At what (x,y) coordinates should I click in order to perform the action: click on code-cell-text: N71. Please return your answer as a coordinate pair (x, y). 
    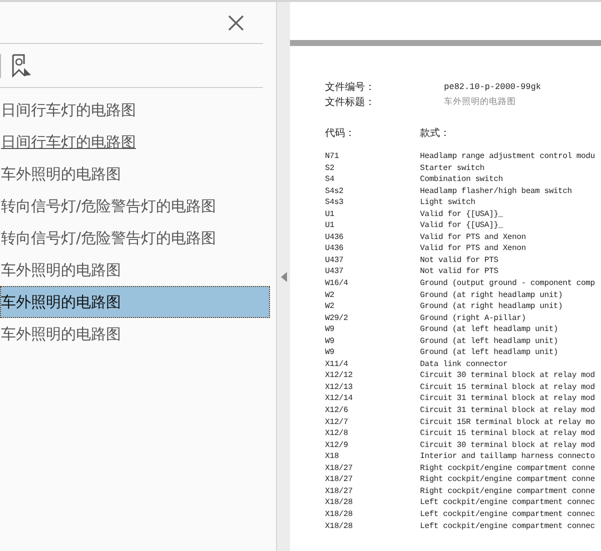
    Looking at the image, I should click on (332, 157).